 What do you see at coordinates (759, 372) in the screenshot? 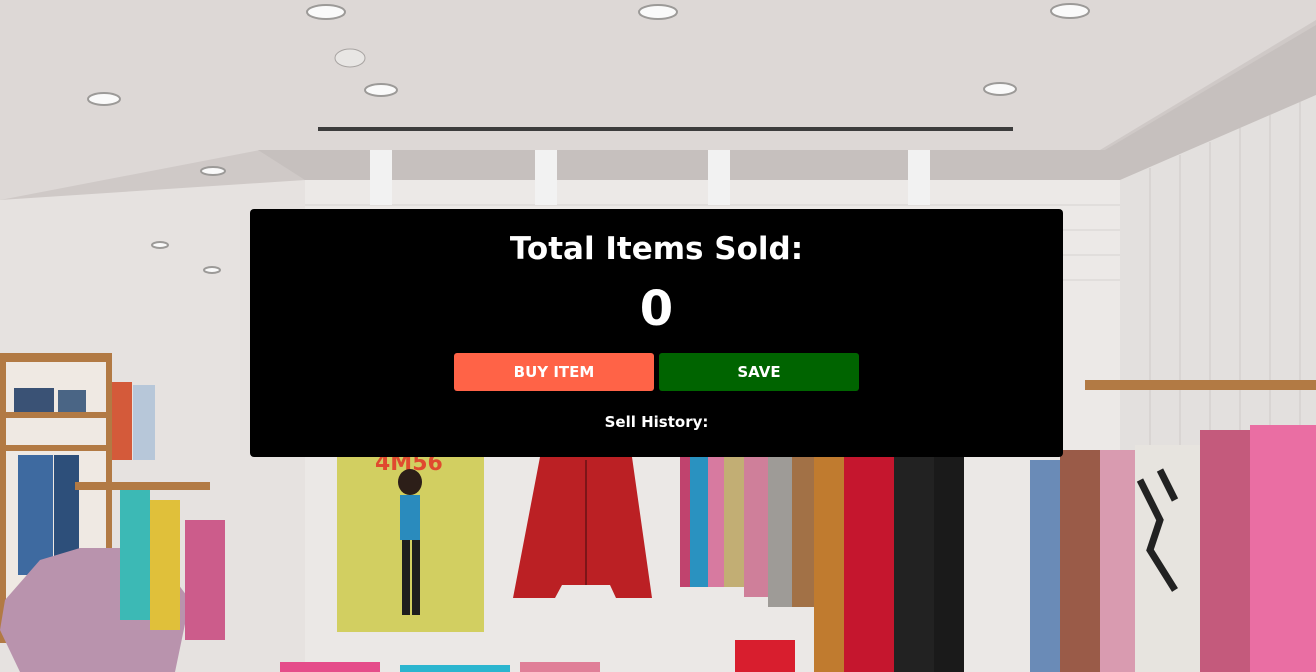
I see `save-button: SAVE` at bounding box center [759, 372].